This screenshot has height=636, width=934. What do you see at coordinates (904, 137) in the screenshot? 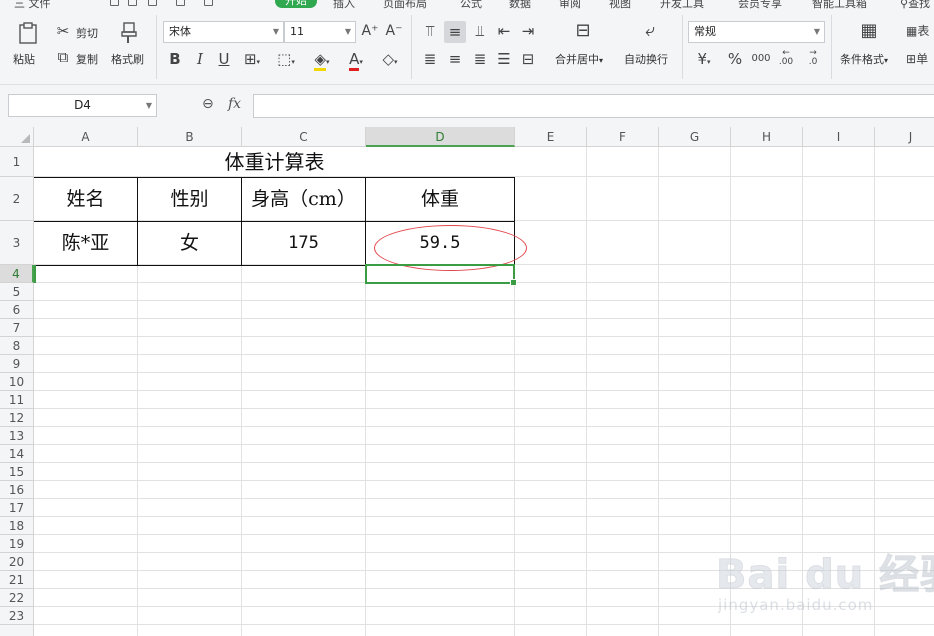
I see `column-header-j: J` at bounding box center [904, 137].